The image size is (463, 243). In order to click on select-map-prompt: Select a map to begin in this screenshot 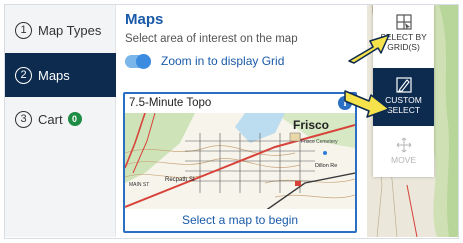, I will do `click(240, 220)`.